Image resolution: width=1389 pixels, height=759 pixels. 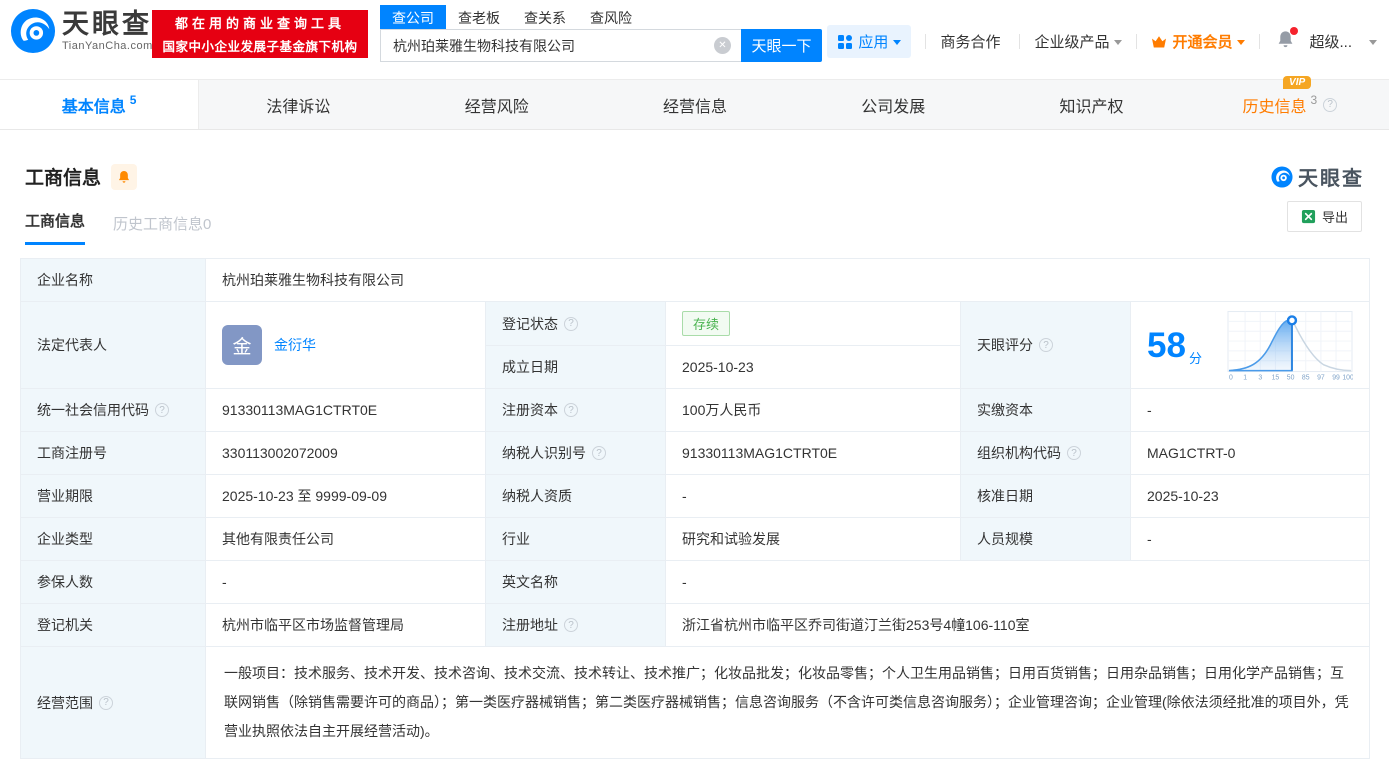 I want to click on field-label: 营业期限, so click(x=113, y=496).